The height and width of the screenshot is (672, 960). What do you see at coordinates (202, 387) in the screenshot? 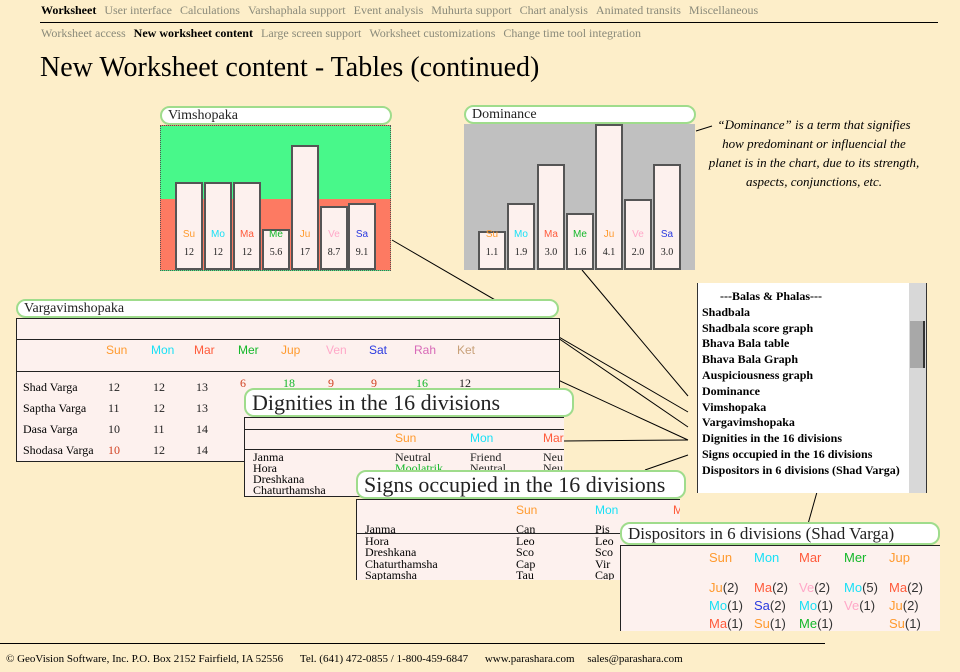
I see `table-cell: 13` at bounding box center [202, 387].